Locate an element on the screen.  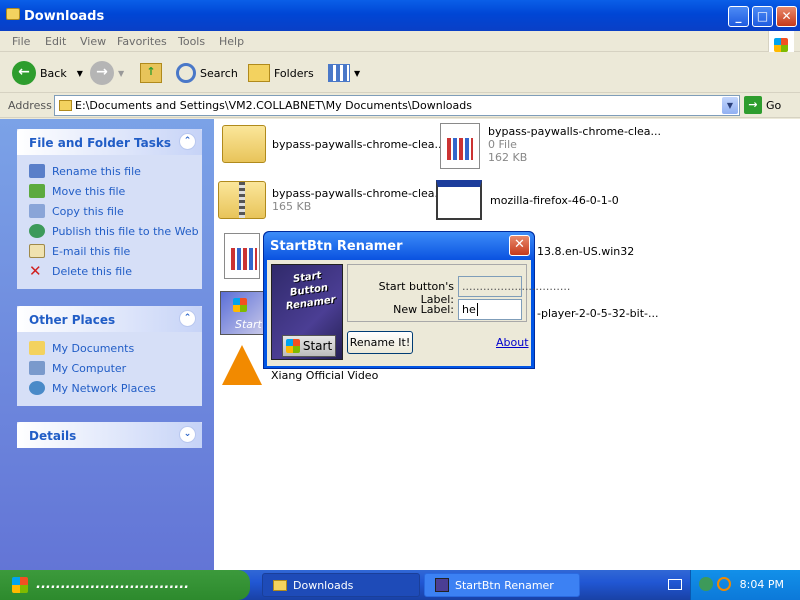
file-item: 13.8.en-US.win32 is located at coordinates (585, 251).